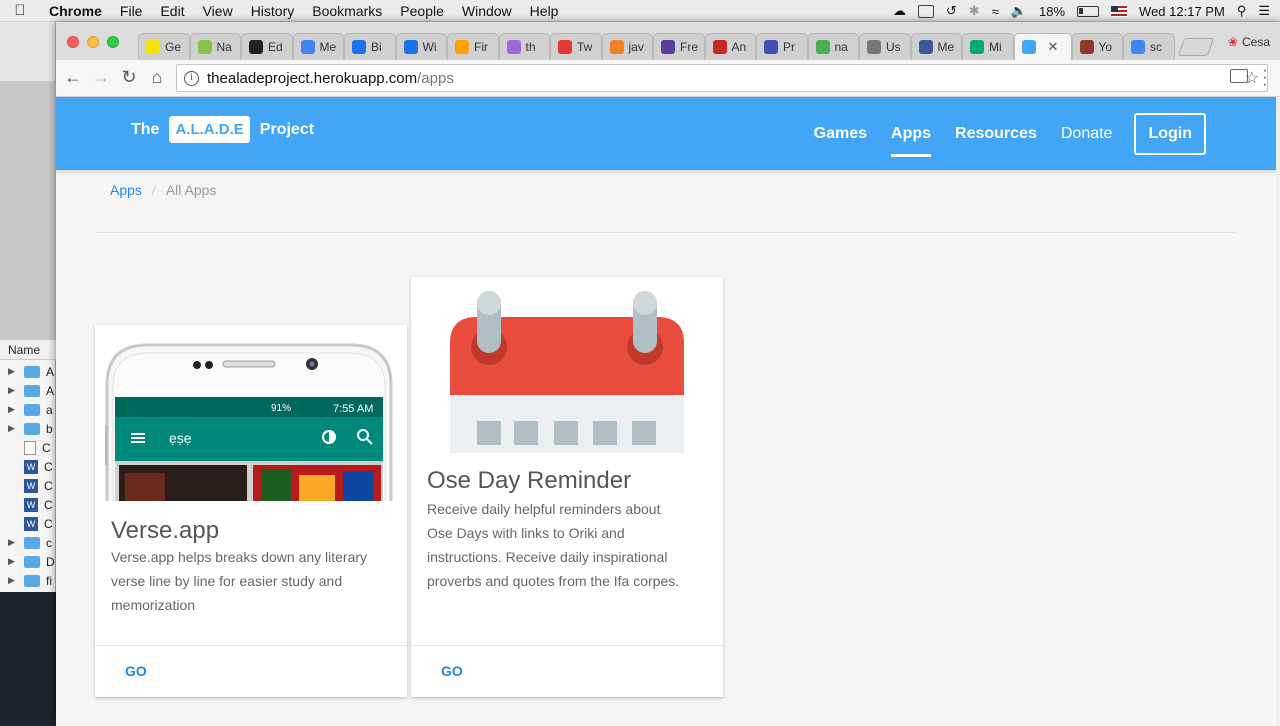 This screenshot has height=726, width=1280. I want to click on tab-title: Me, so click(328, 47).